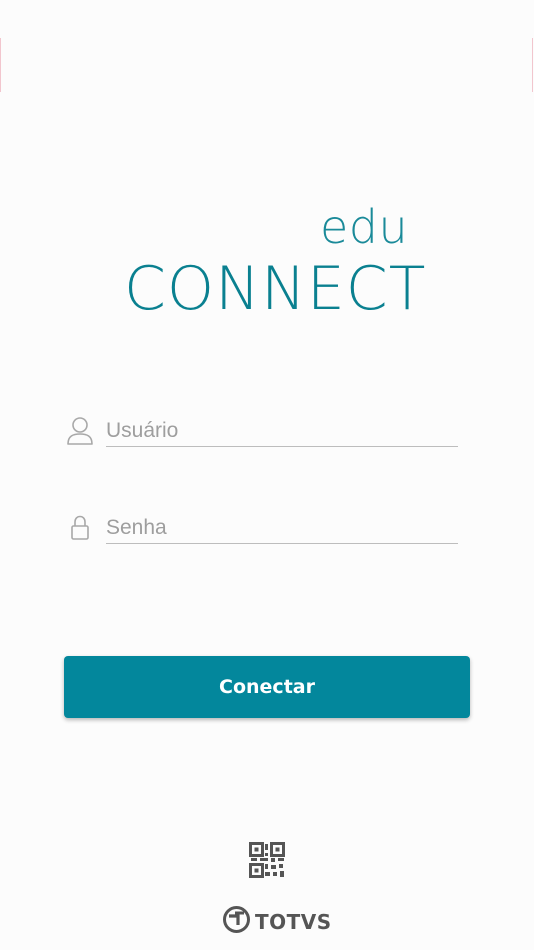  What do you see at coordinates (275, 289) in the screenshot?
I see `logo-connect-text: CONNECT` at bounding box center [275, 289].